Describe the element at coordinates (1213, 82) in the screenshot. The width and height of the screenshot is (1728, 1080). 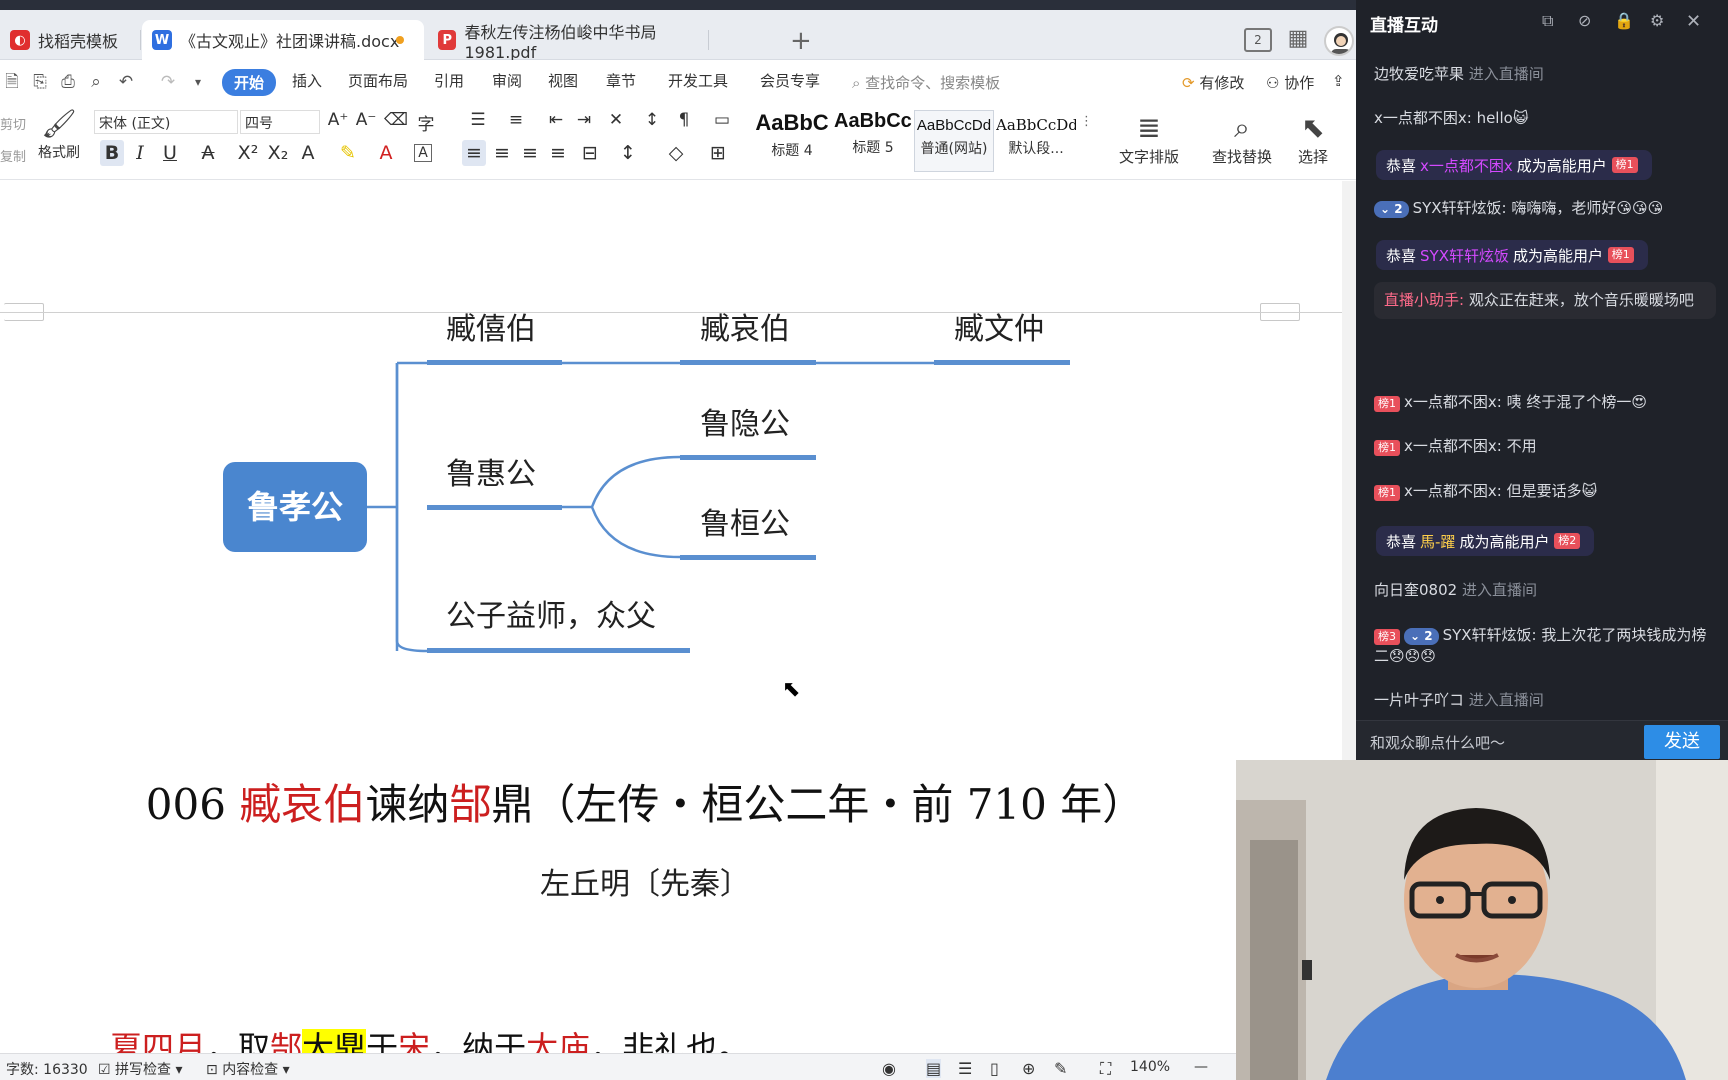
I see `modify-button: ⟳ 有修改` at that location.